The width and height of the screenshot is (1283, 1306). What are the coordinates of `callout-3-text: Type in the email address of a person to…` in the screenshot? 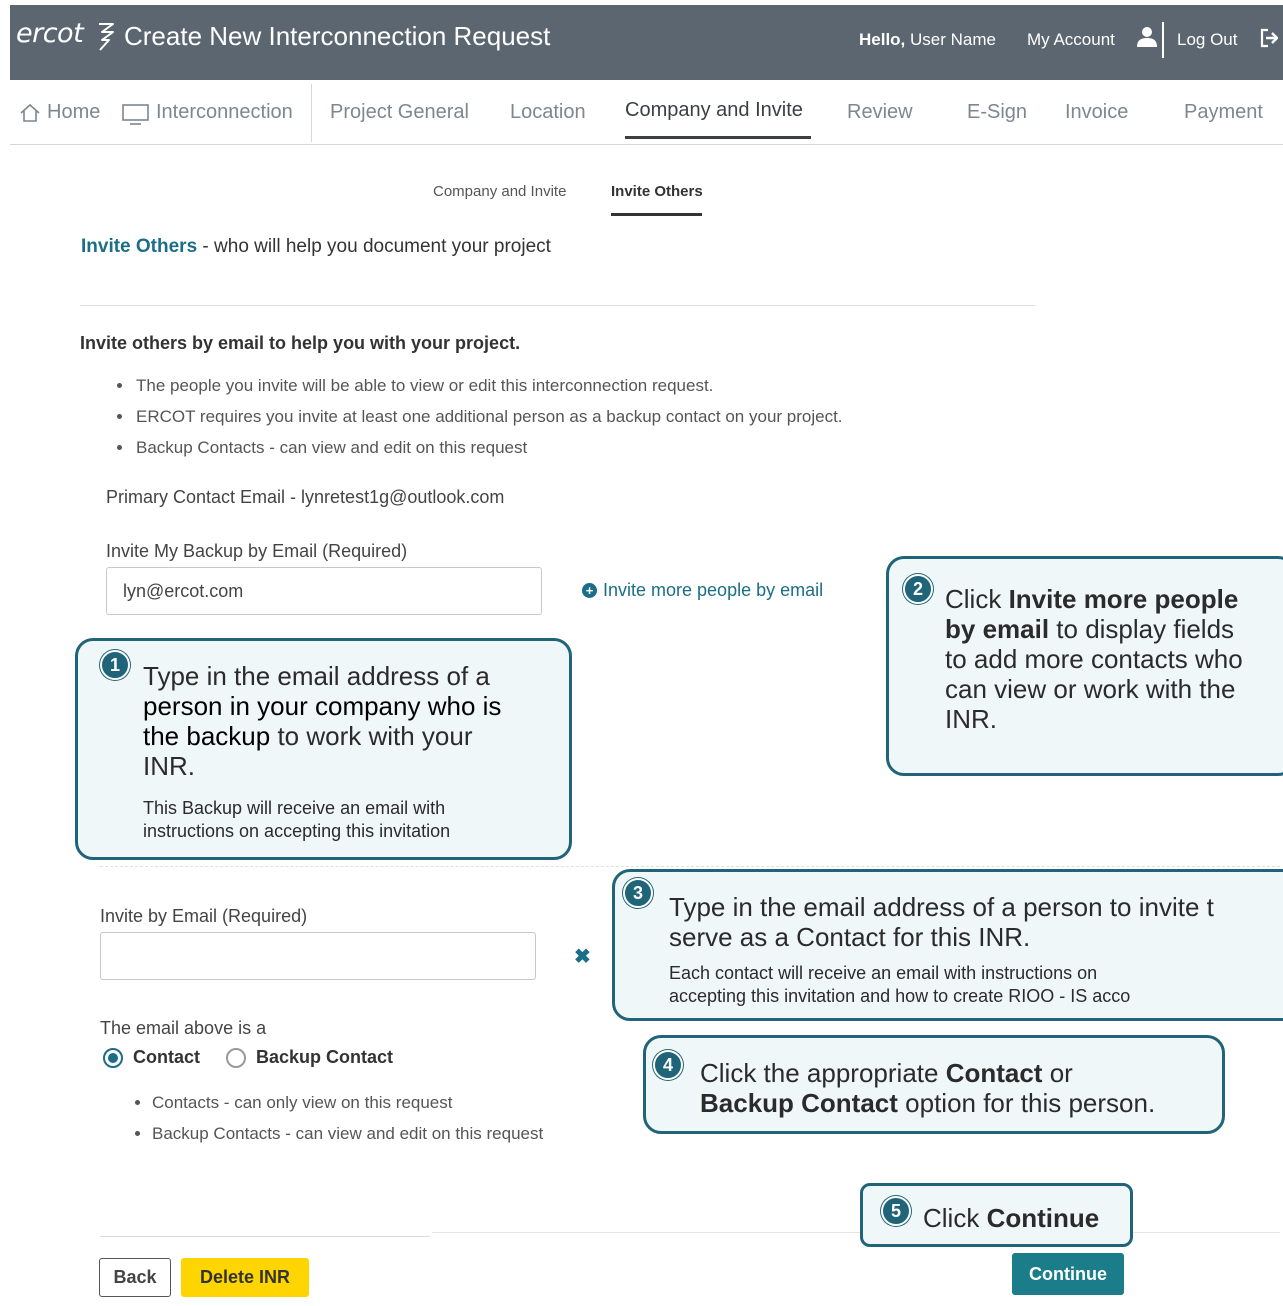 It's located at (941, 922).